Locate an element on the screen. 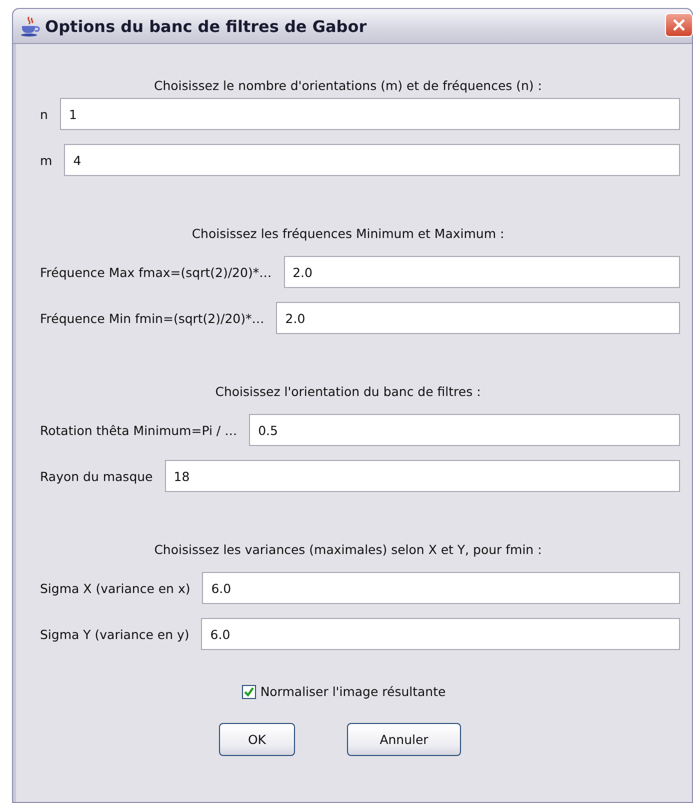 The height and width of the screenshot is (803, 693). checkbox-label: Normaliser l'image résultante is located at coordinates (353, 691).